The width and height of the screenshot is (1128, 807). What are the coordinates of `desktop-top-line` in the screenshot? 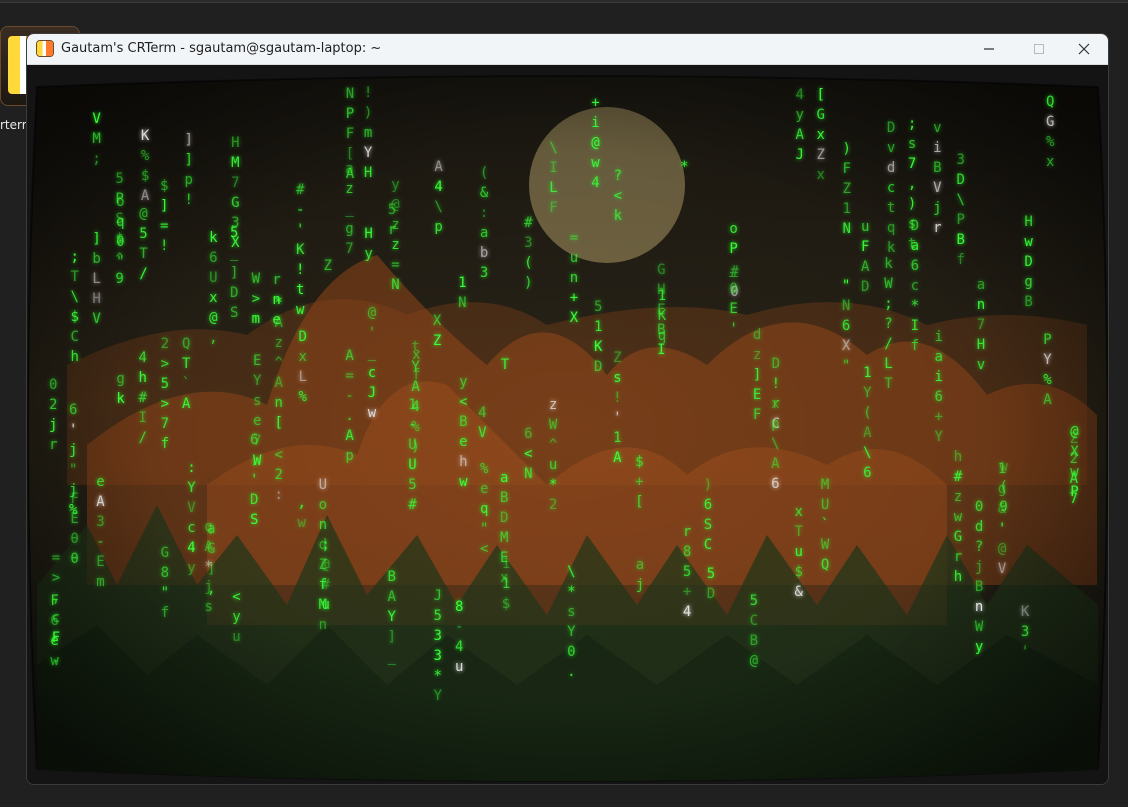 It's located at (564, 2).